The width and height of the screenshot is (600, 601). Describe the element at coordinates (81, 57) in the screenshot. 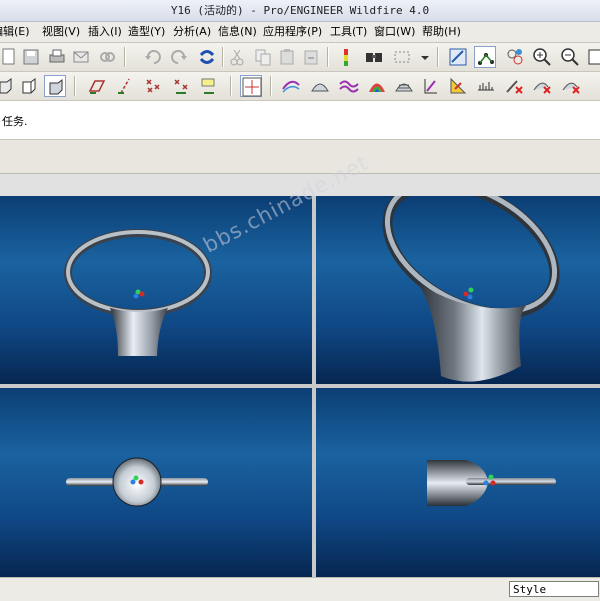

I see `email-icon` at that location.